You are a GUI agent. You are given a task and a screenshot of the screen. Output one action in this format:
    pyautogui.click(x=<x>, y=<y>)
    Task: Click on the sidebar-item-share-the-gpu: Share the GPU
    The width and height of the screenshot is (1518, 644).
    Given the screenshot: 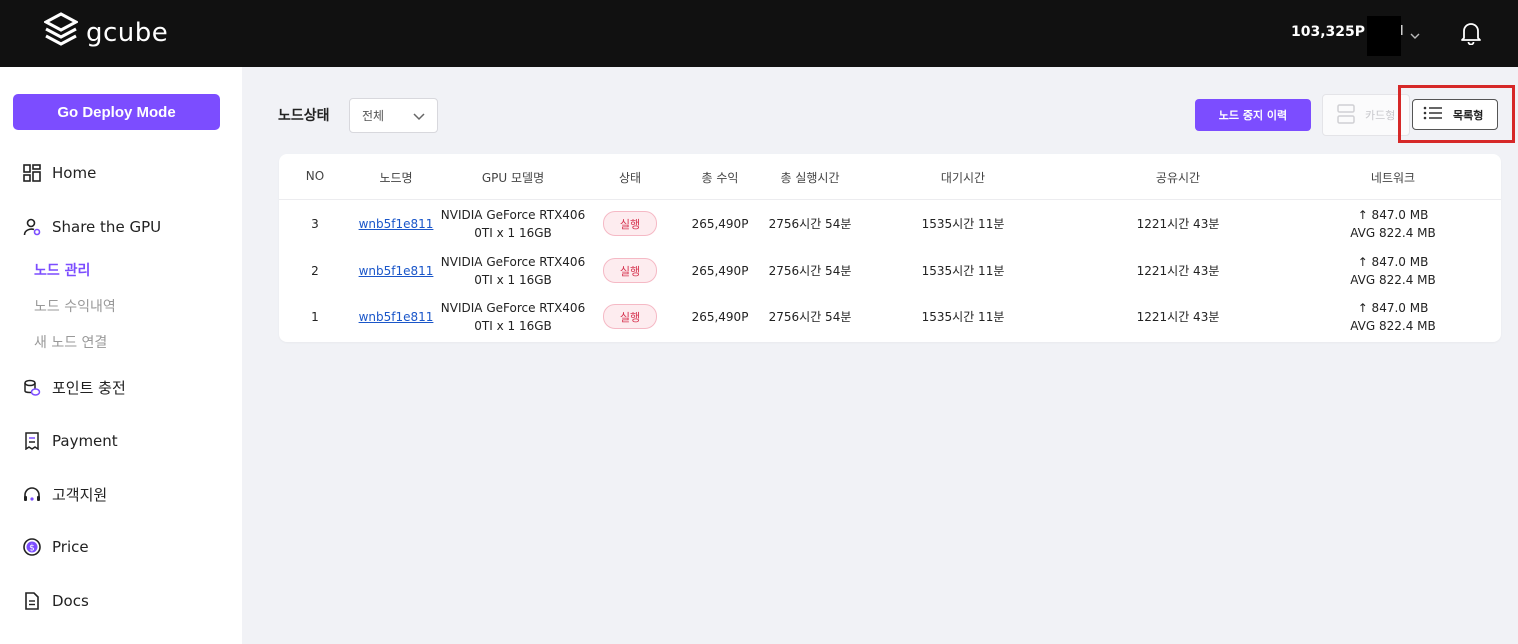 What is the action you would take?
    pyautogui.click(x=91, y=226)
    